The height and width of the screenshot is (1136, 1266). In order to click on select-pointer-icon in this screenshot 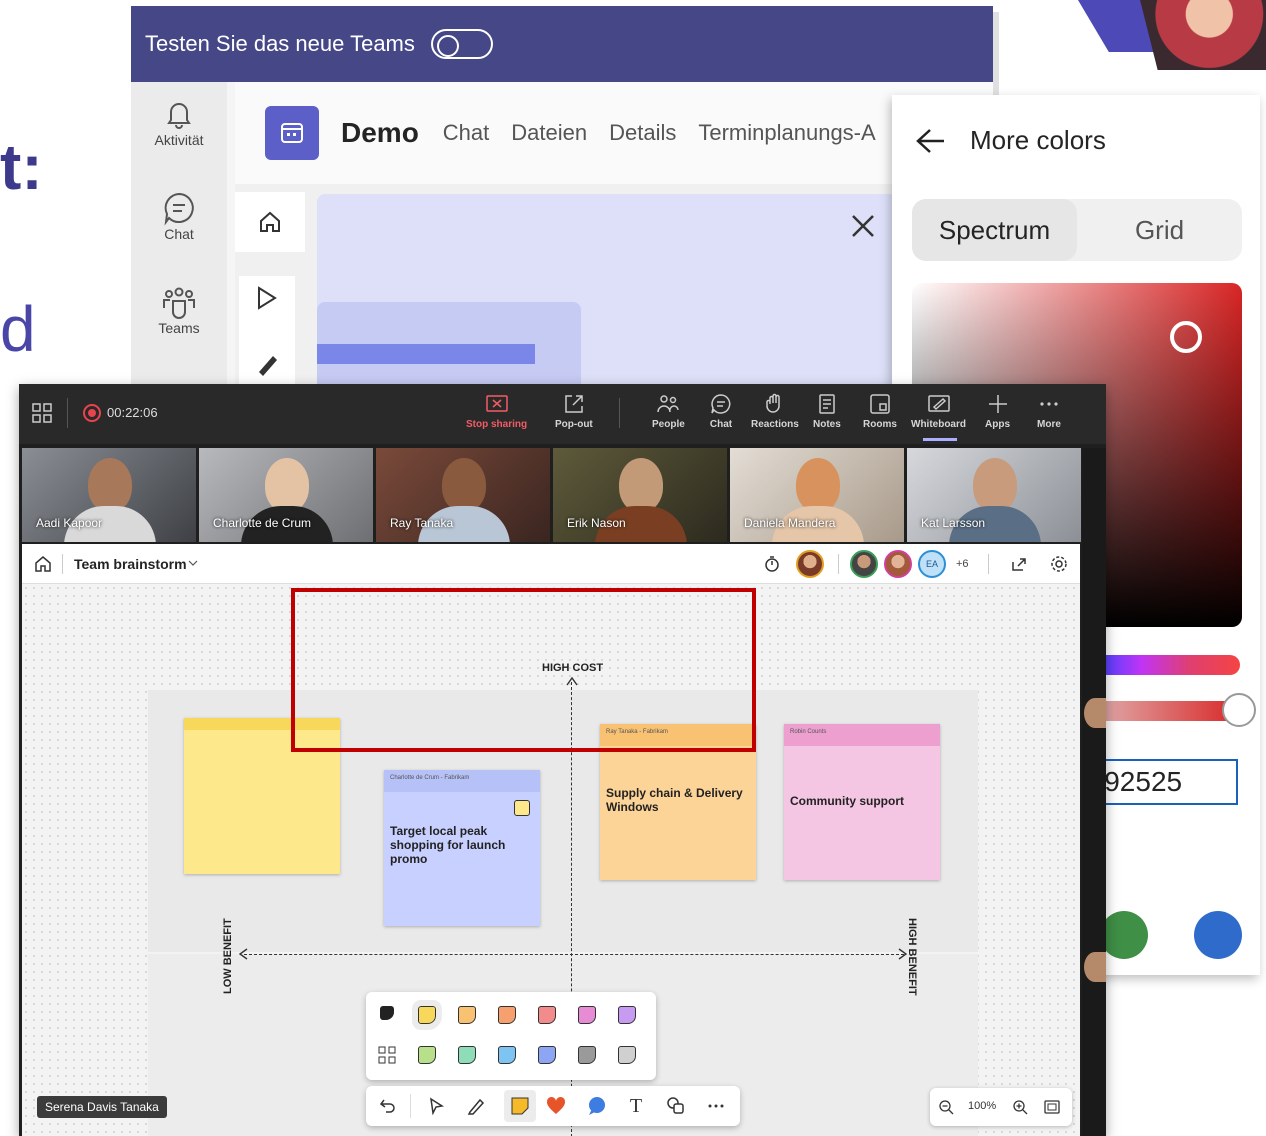, I will do `click(436, 1106)`.